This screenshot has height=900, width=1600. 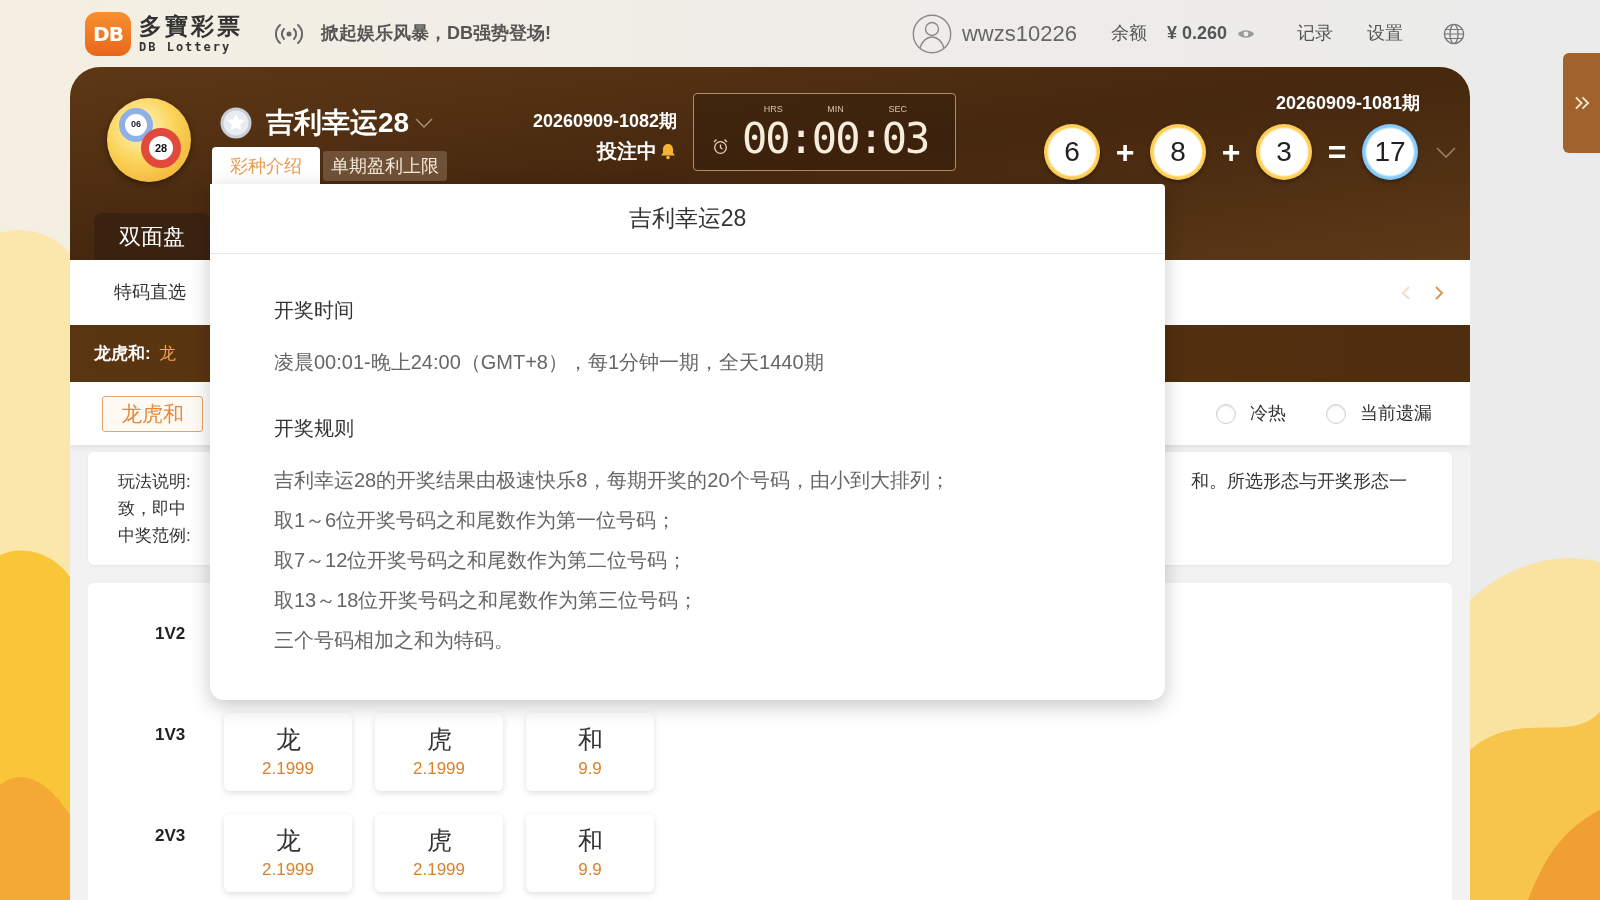 I want to click on double-chevron-right-icon, so click(x=1581, y=103).